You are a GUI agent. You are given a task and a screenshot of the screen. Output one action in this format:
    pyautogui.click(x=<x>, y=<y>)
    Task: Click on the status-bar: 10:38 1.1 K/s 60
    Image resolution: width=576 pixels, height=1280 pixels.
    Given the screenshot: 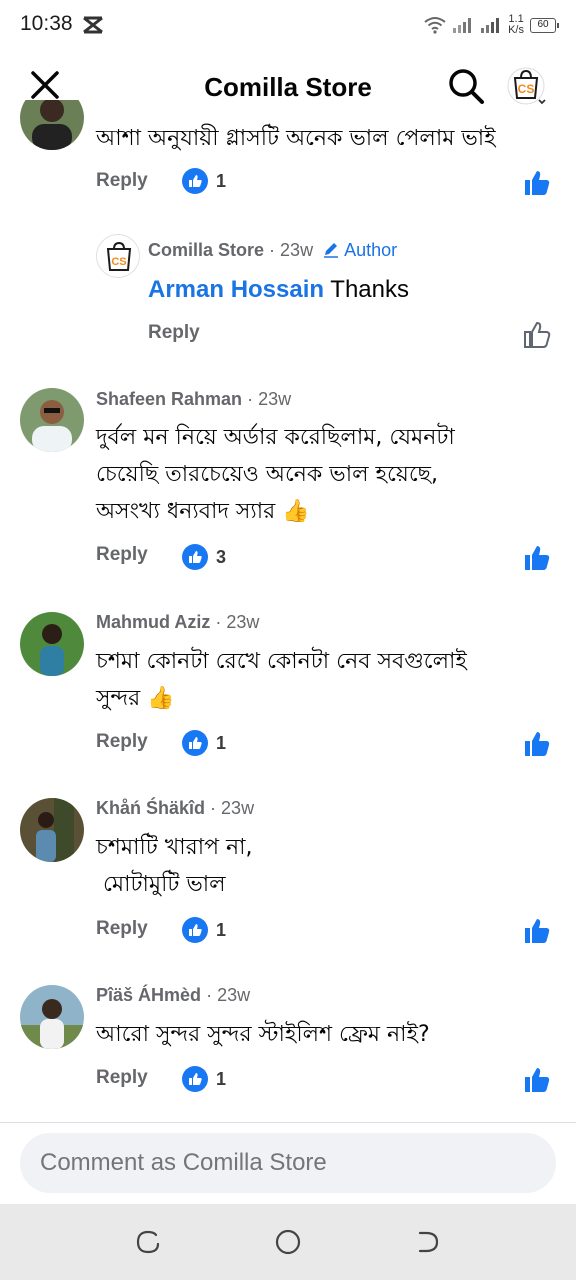 What is the action you would take?
    pyautogui.click(x=288, y=26)
    